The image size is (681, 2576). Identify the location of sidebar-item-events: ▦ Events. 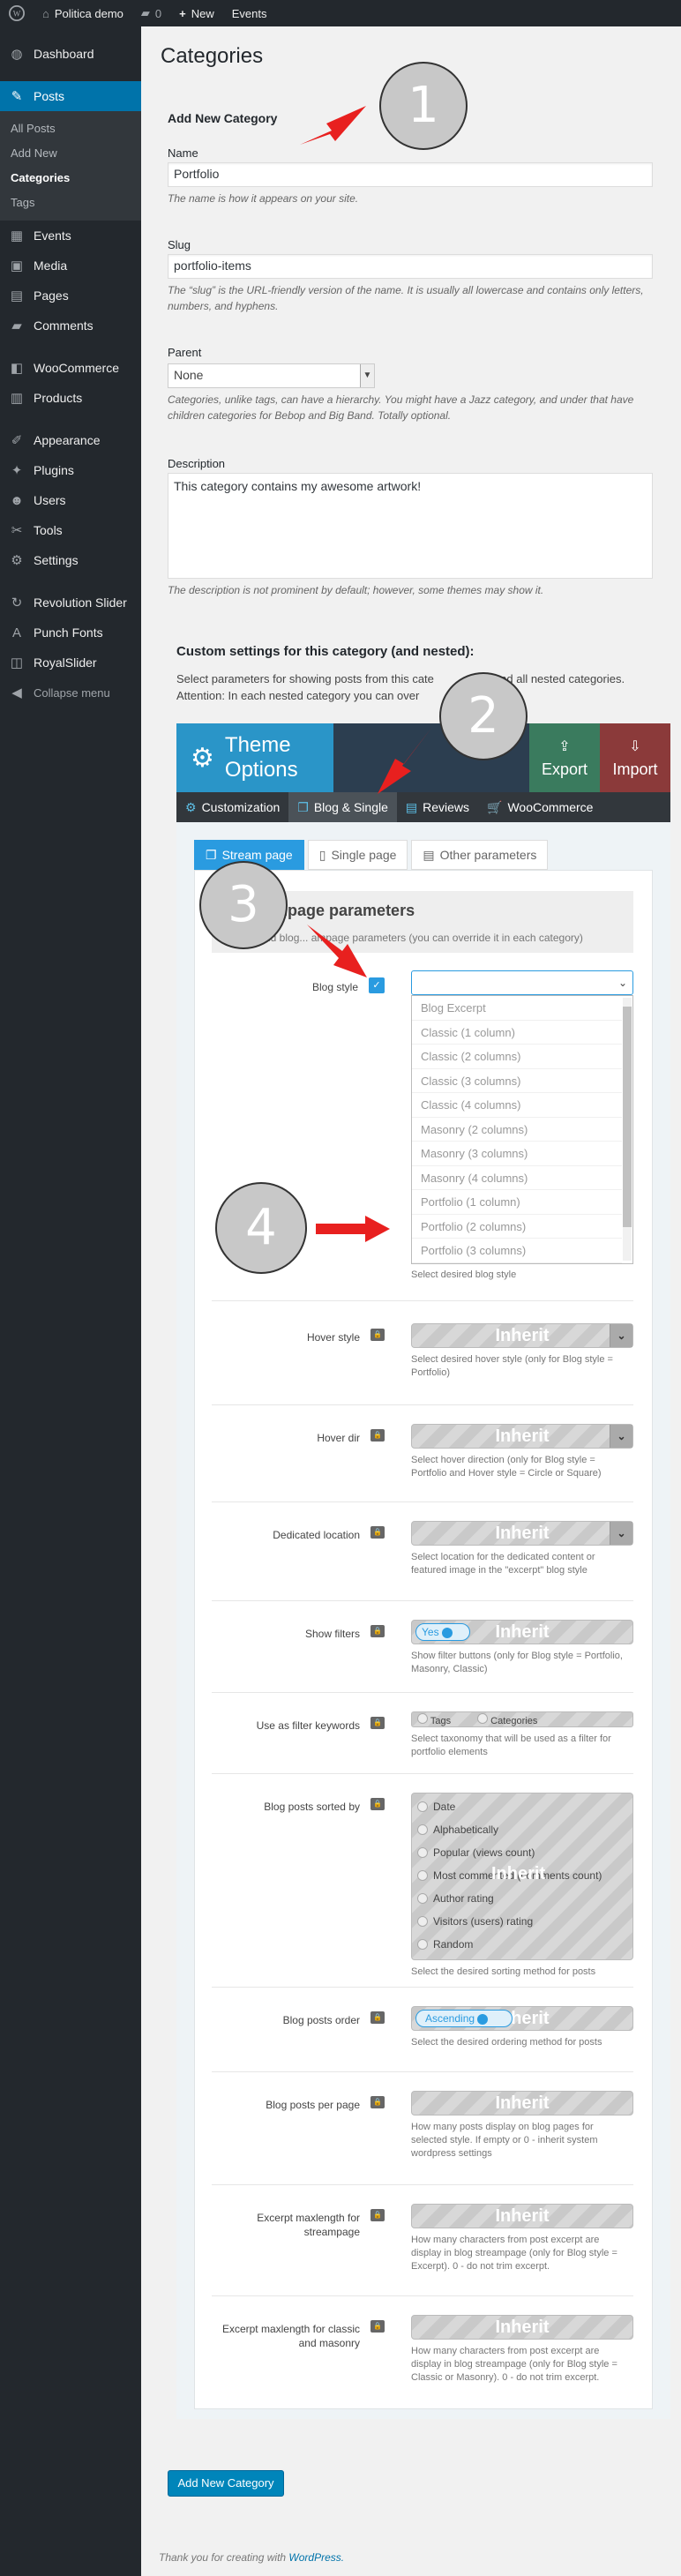
(70, 236).